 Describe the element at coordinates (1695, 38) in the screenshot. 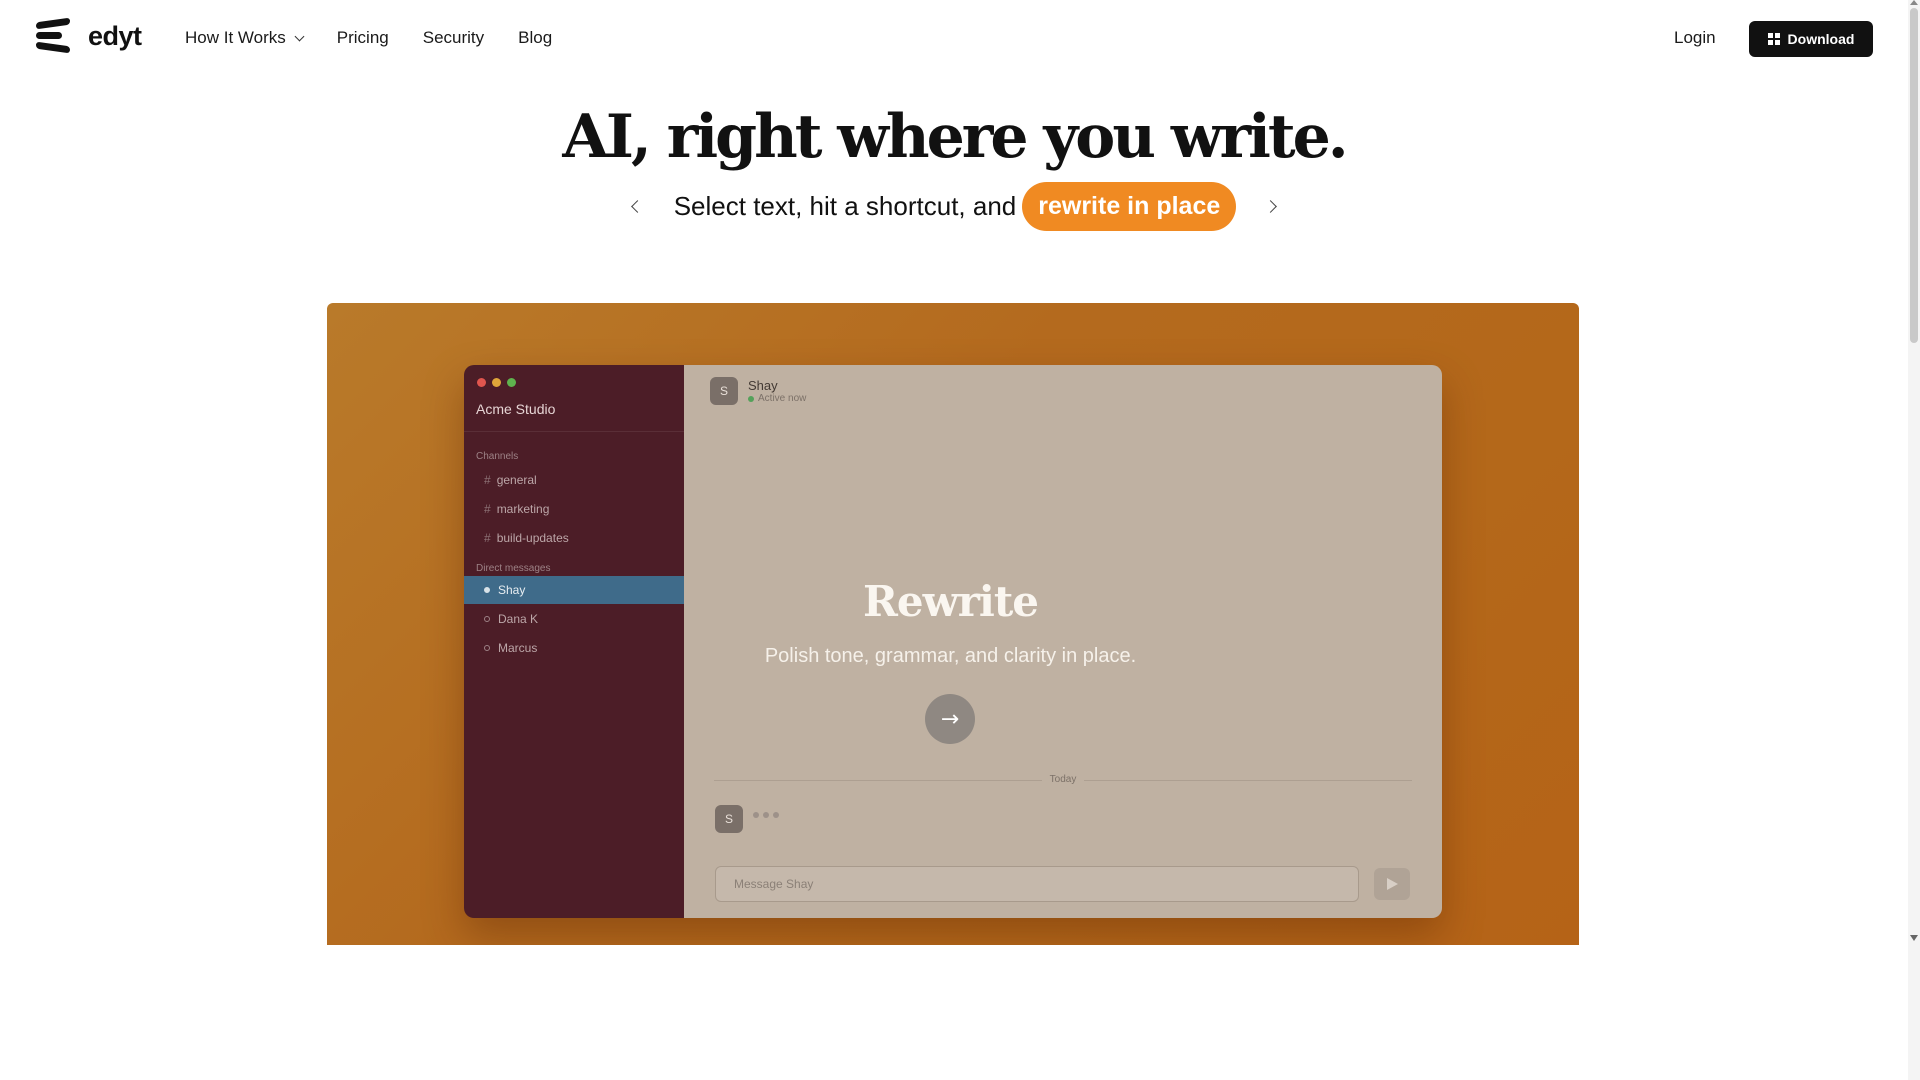

I see `login-link: Login` at that location.